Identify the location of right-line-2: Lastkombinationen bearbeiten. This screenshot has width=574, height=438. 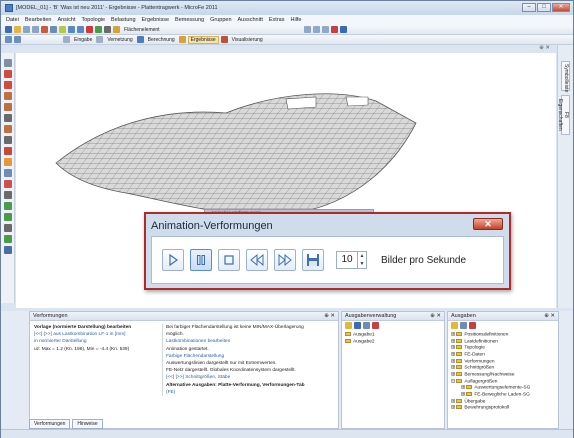
(252, 341).